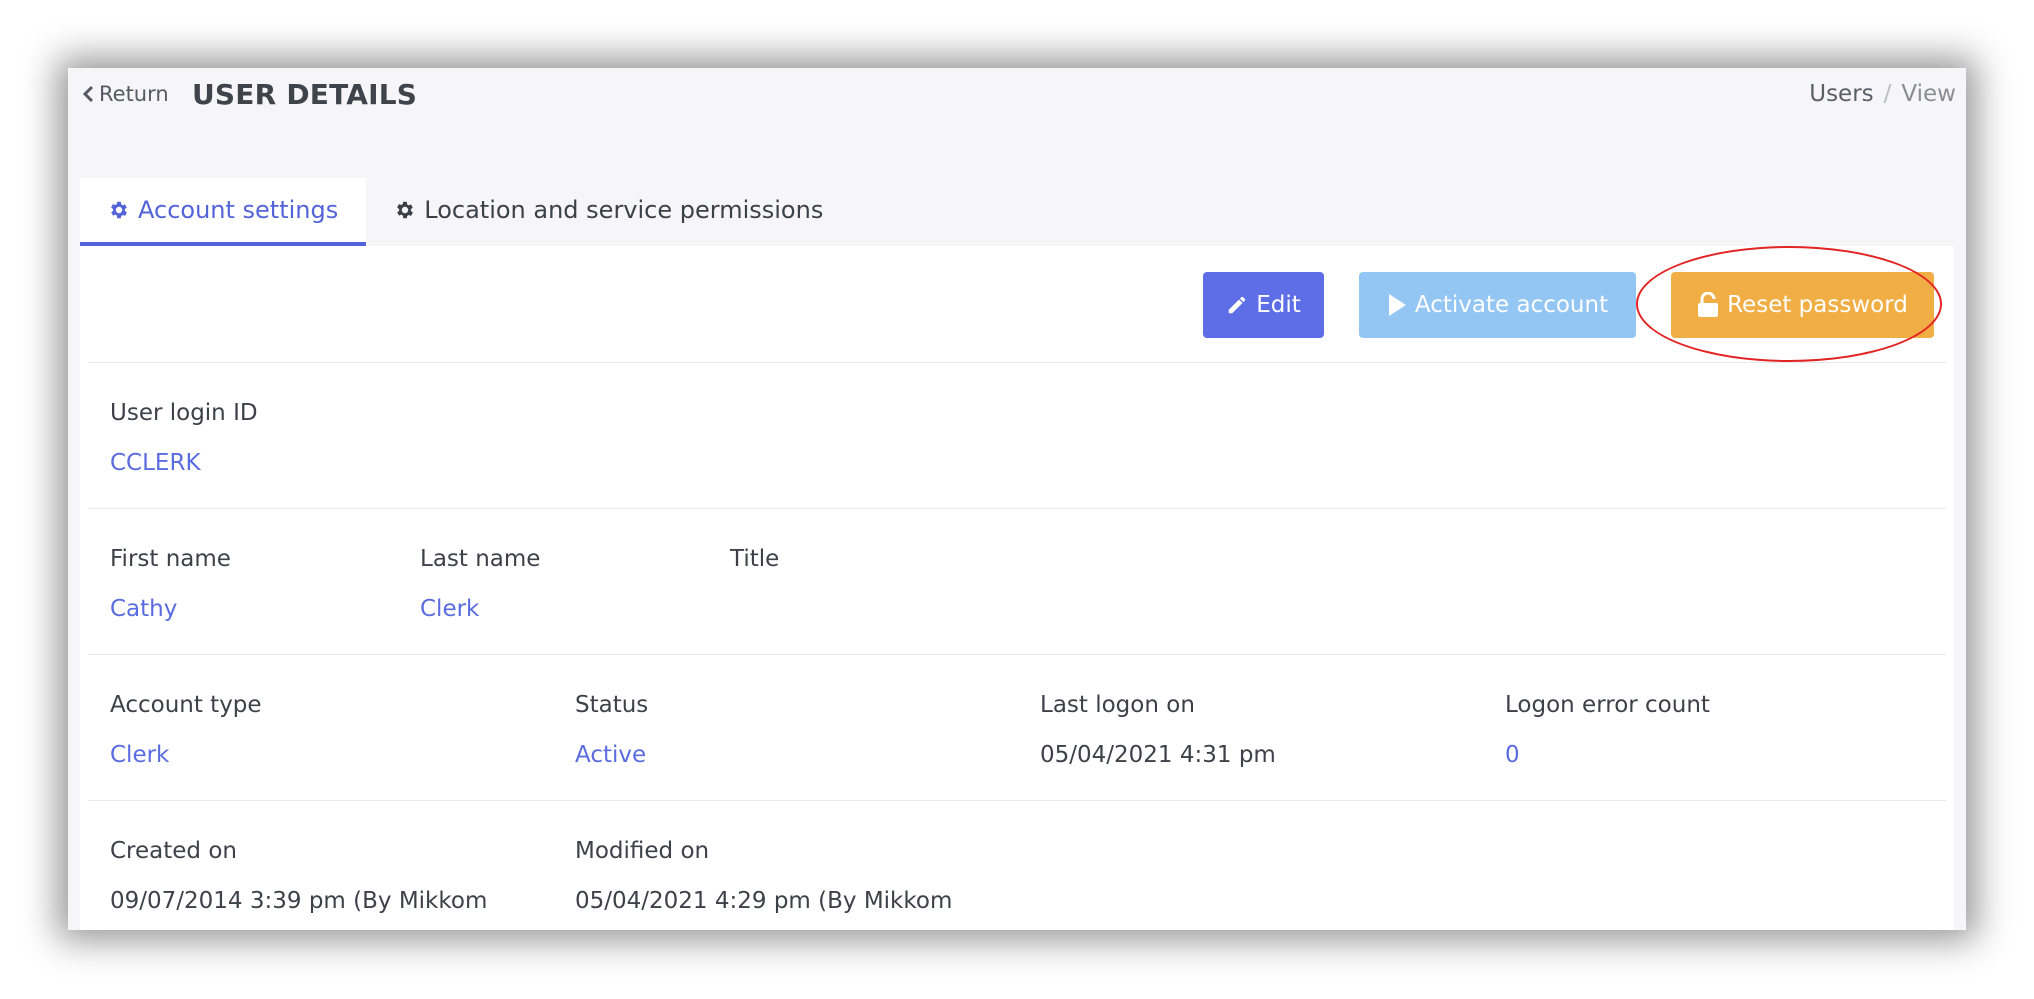 The width and height of the screenshot is (2034, 999). What do you see at coordinates (144, 609) in the screenshot?
I see `first-name-value: Cathy` at bounding box center [144, 609].